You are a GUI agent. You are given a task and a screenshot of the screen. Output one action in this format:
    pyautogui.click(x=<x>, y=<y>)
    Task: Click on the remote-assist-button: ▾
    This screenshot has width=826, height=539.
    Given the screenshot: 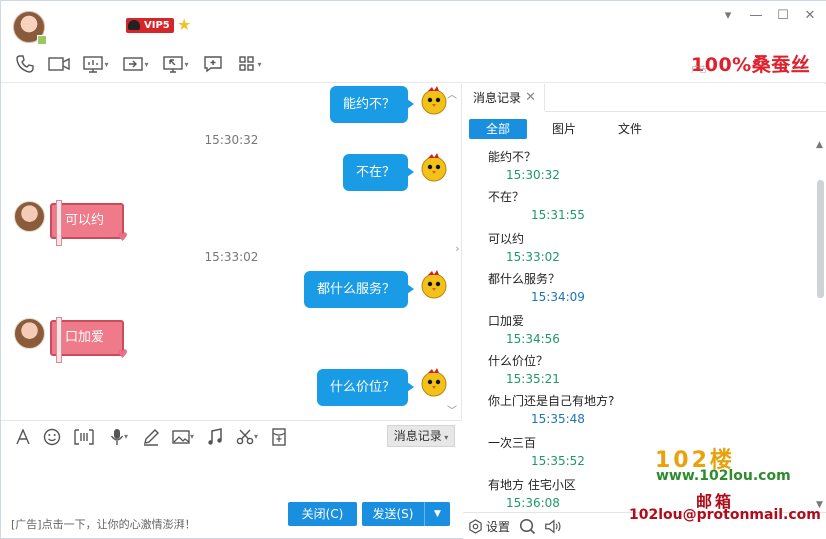 What is the action you would take?
    pyautogui.click(x=136, y=64)
    